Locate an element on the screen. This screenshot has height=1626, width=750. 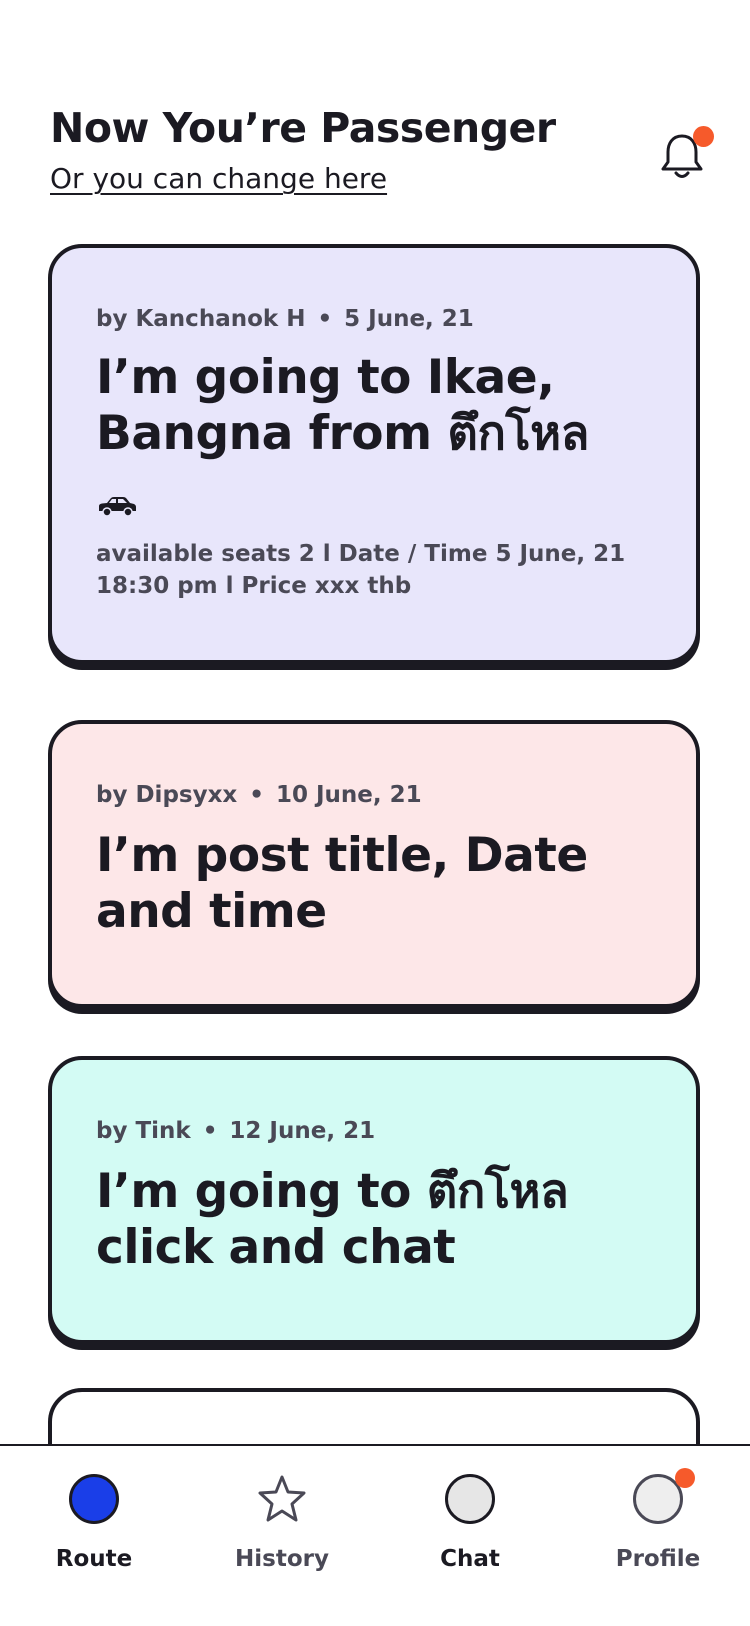
post-meta: by Kanchanok H • 5 June, 21 is located at coordinates (285, 319).